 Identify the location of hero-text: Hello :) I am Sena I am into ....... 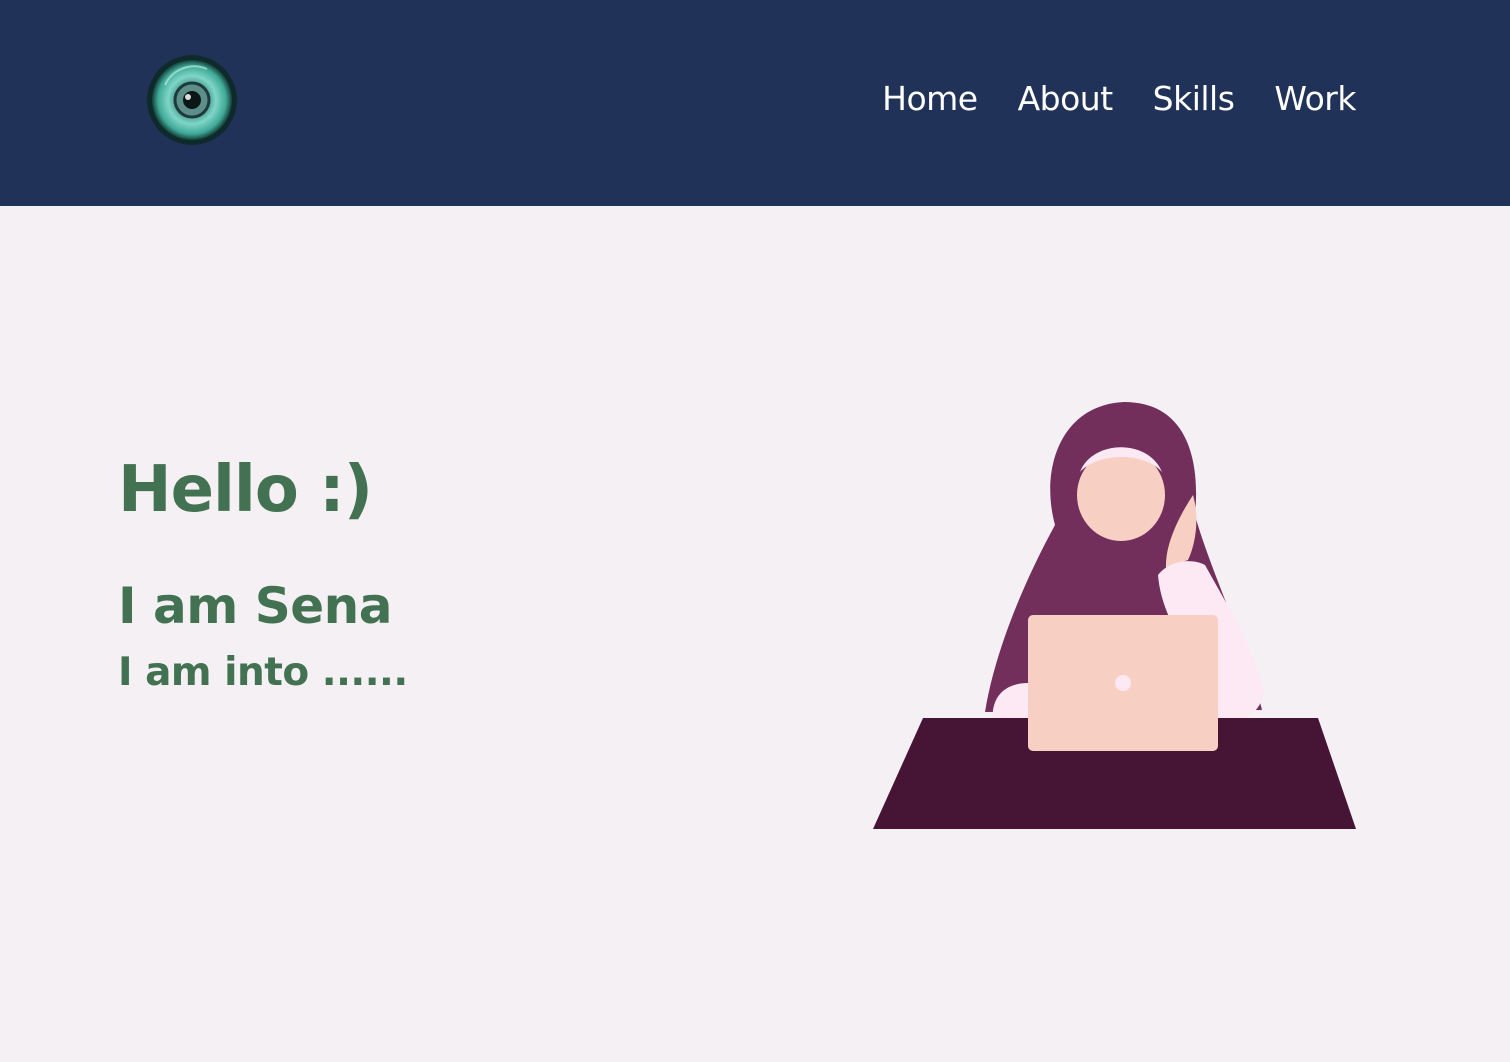
(263, 572).